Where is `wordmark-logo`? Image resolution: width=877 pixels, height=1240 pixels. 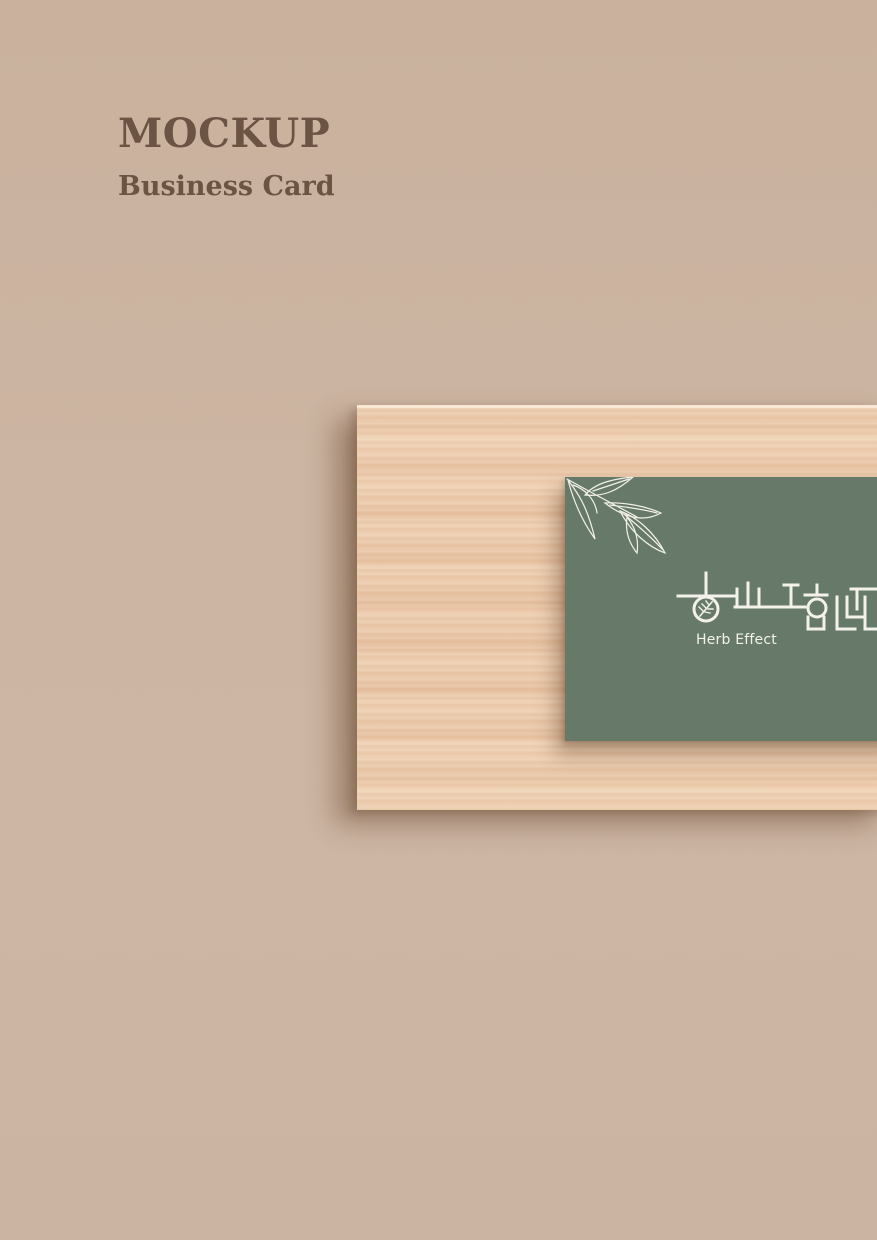 wordmark-logo is located at coordinates (776, 601).